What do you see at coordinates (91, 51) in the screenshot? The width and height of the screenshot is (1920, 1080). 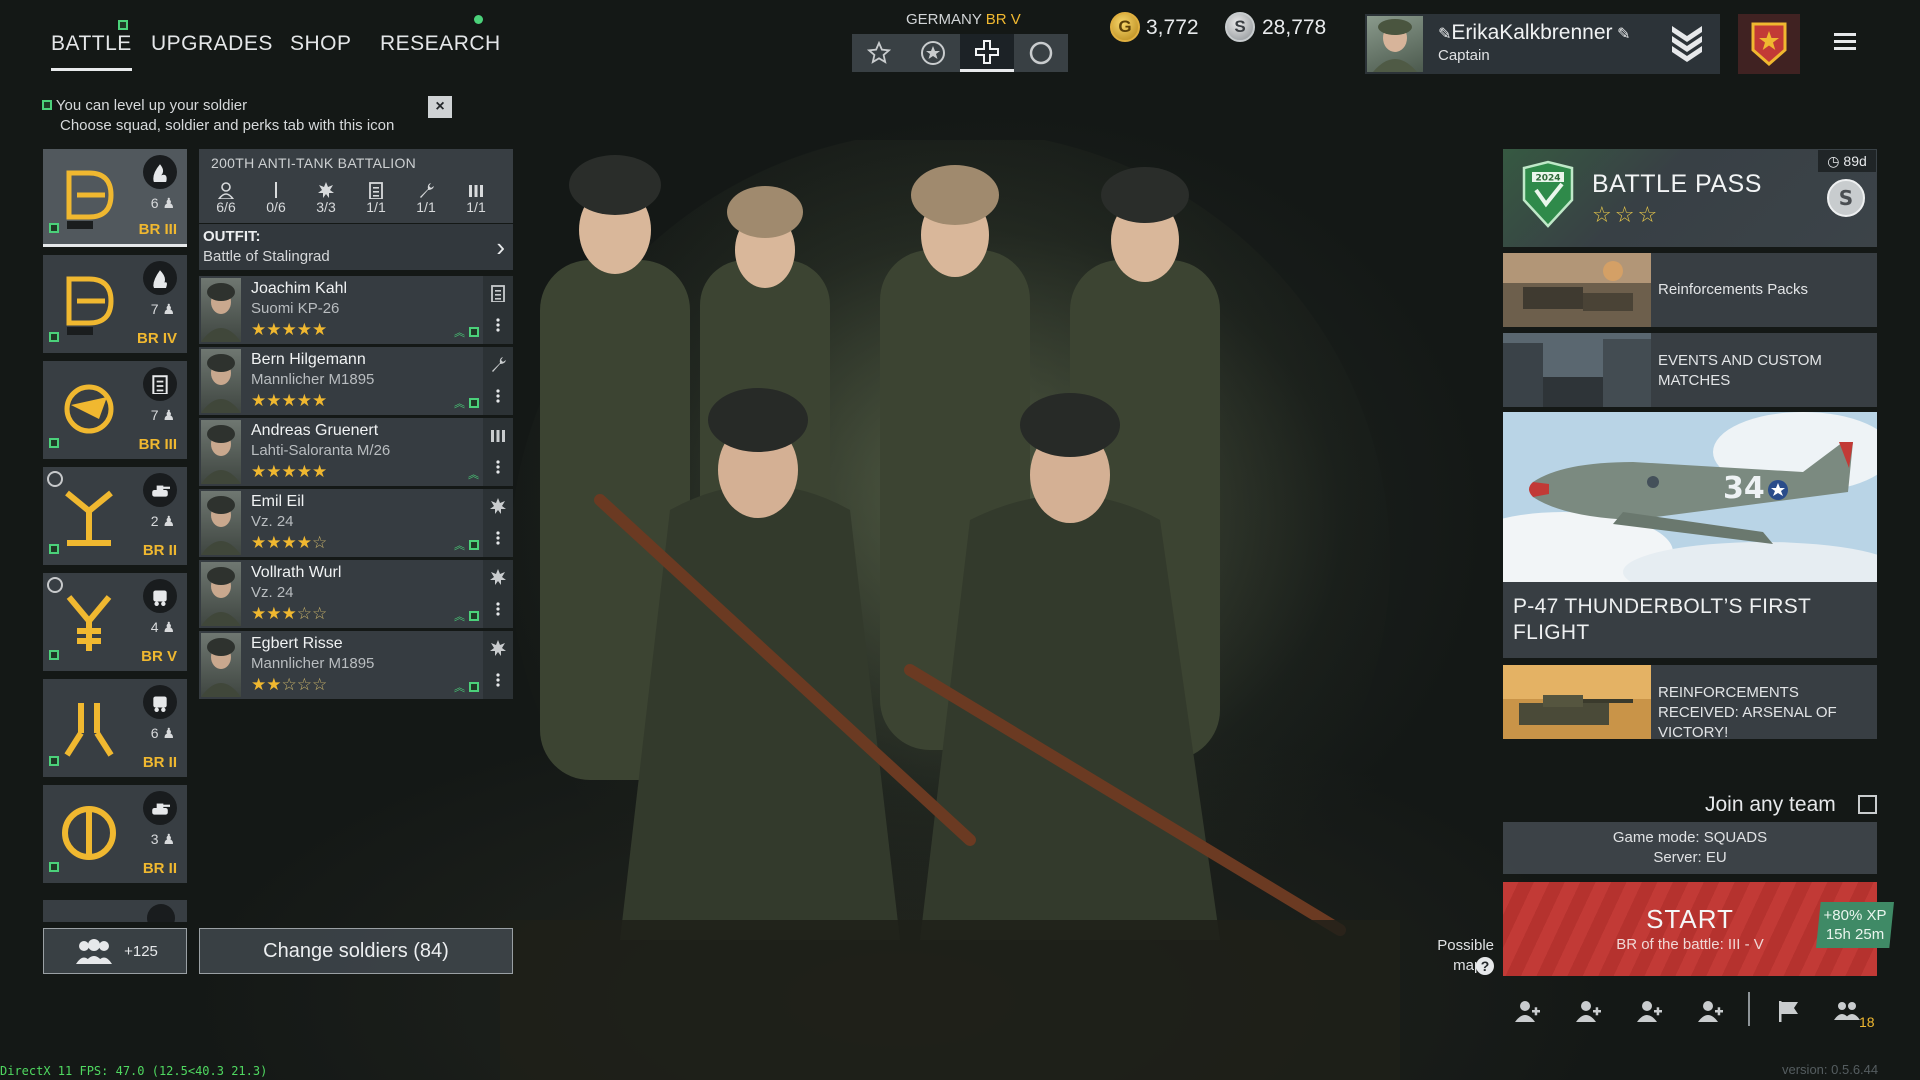 I see `tab-battle: BATTLE` at bounding box center [91, 51].